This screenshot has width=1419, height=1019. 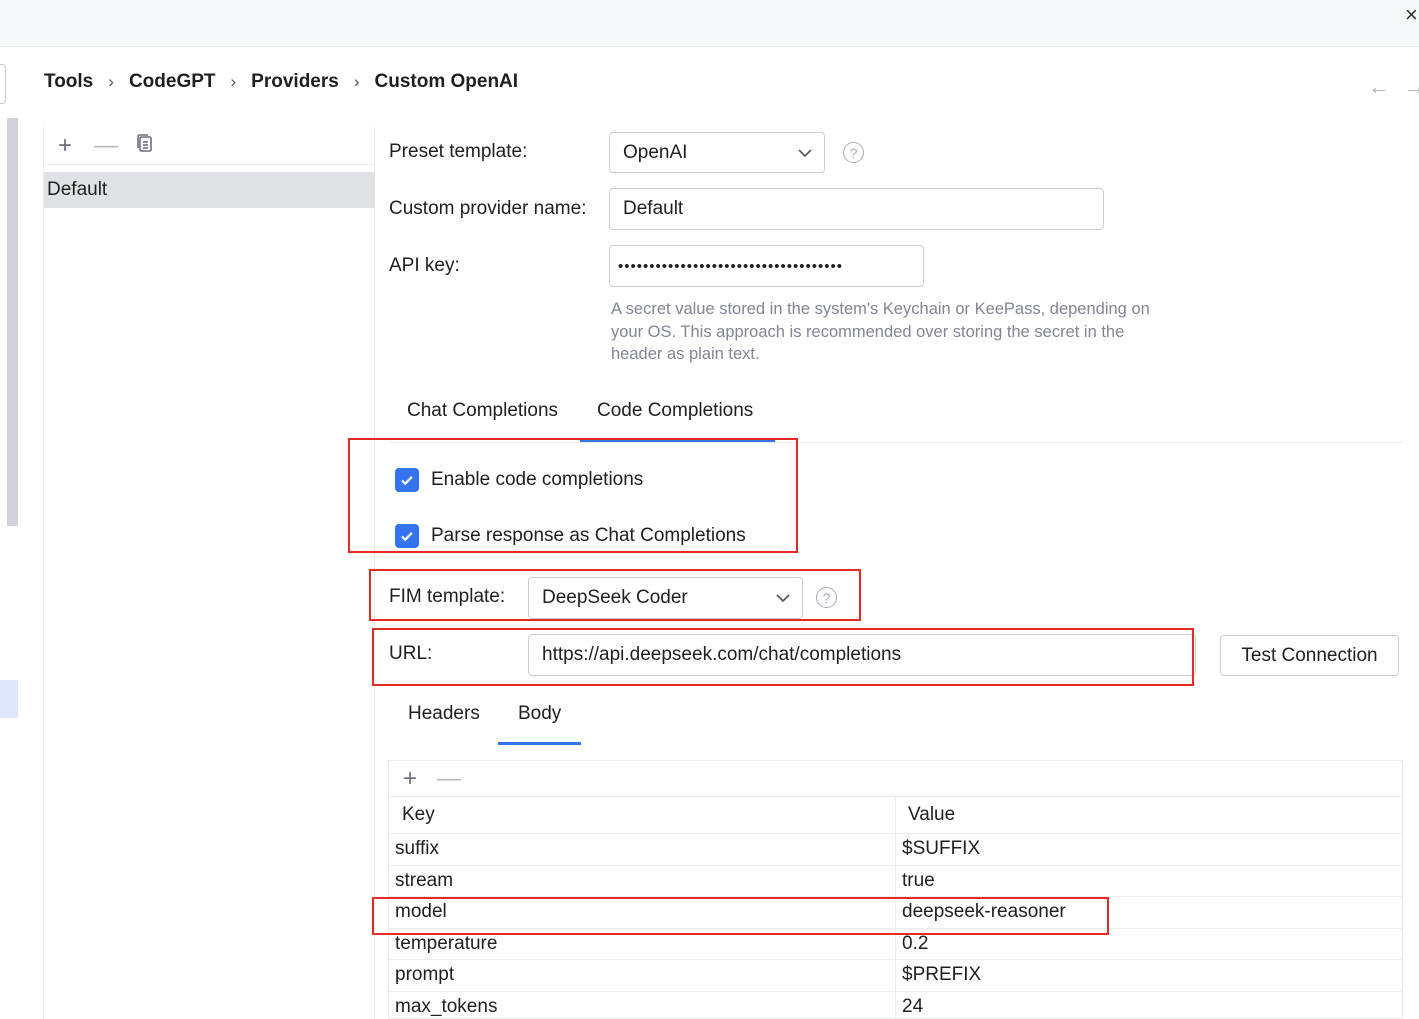 What do you see at coordinates (909, 1005) in the screenshot?
I see `row-value: 24` at bounding box center [909, 1005].